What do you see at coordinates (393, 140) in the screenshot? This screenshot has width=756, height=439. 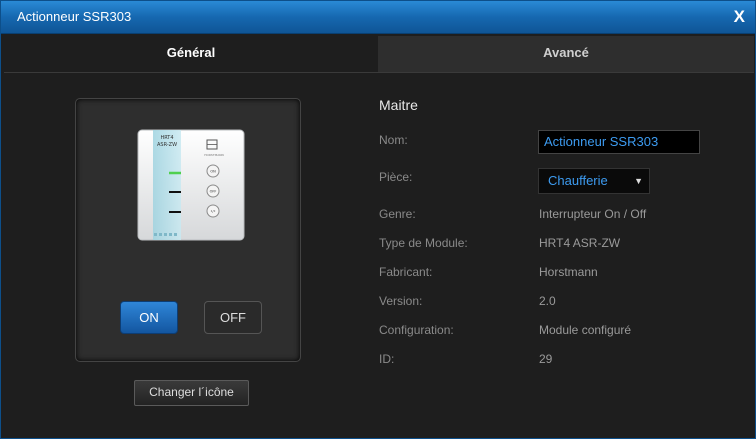 I see `name-label: Nom:` at bounding box center [393, 140].